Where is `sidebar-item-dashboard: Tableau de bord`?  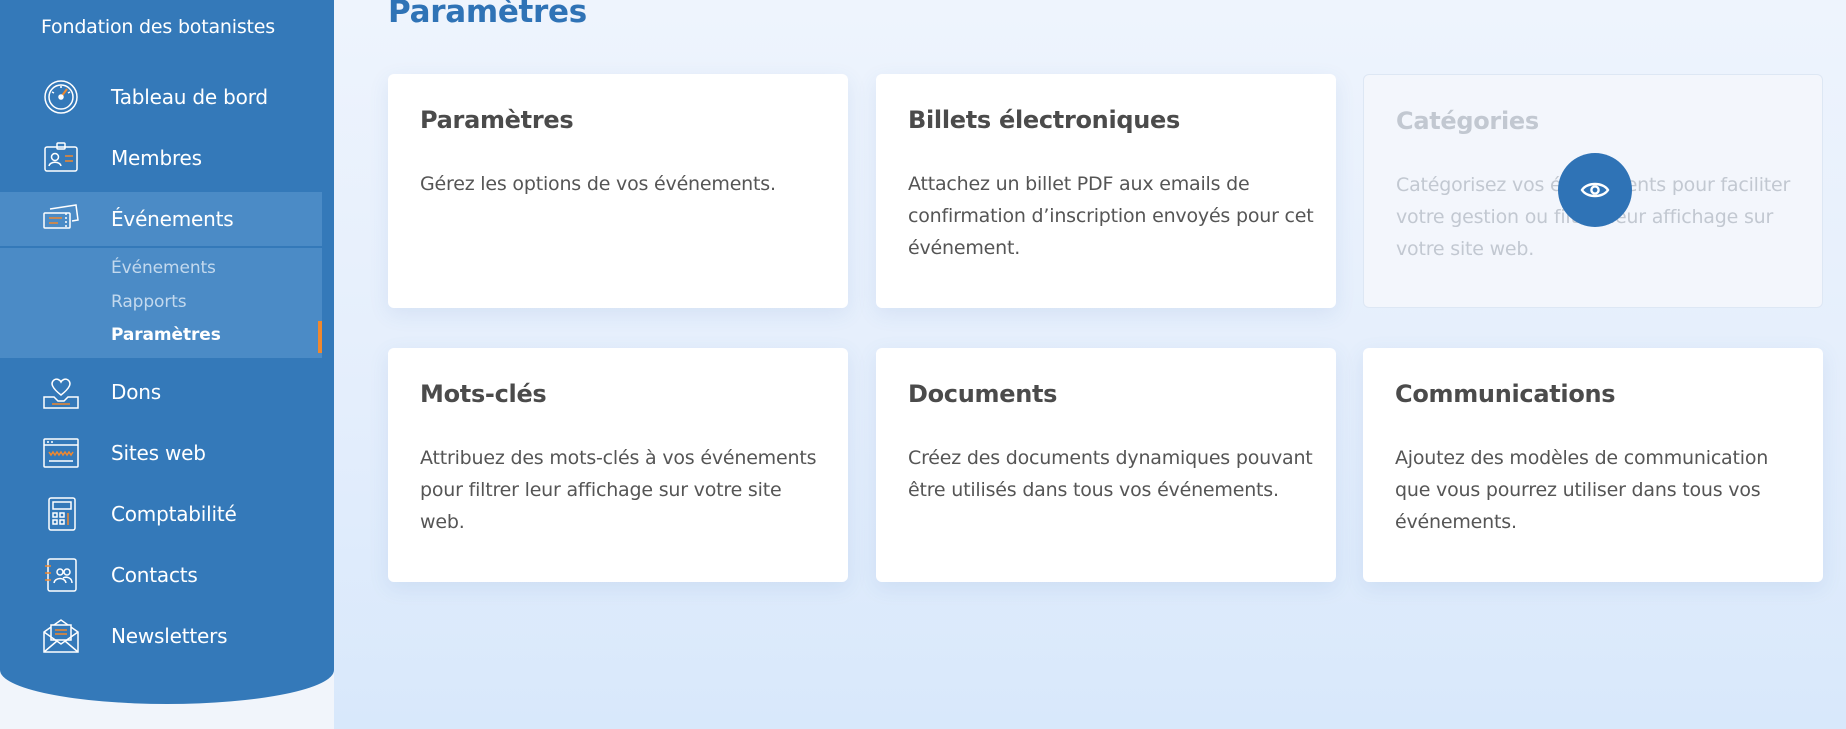
sidebar-item-dashboard: Tableau de bord is located at coordinates (161, 97).